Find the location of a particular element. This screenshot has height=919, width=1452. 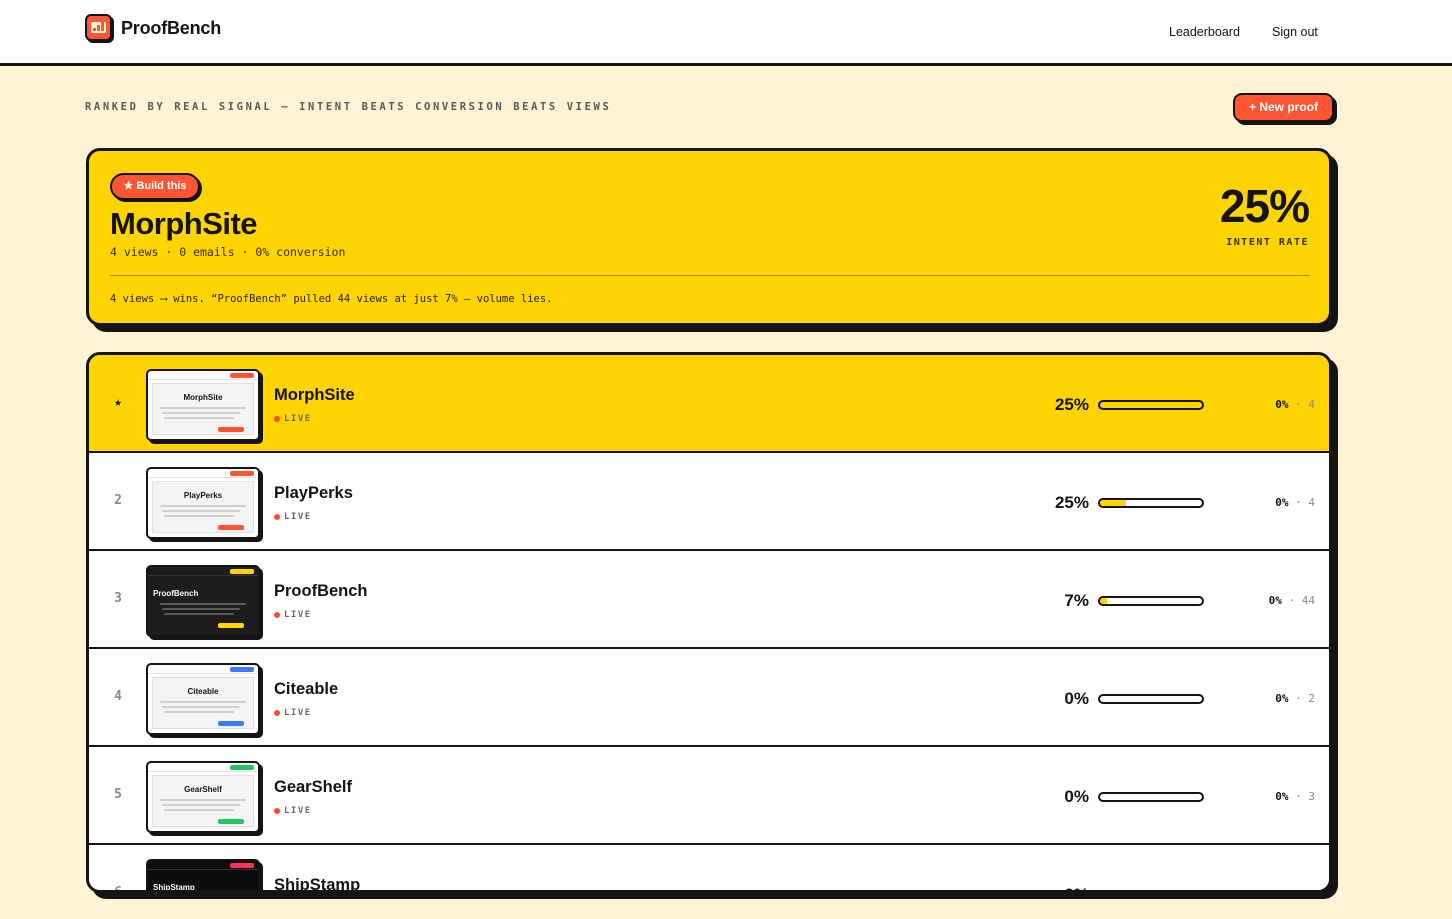

featured-stats: 4 views · 0 emails · 0% conversion is located at coordinates (228, 252).